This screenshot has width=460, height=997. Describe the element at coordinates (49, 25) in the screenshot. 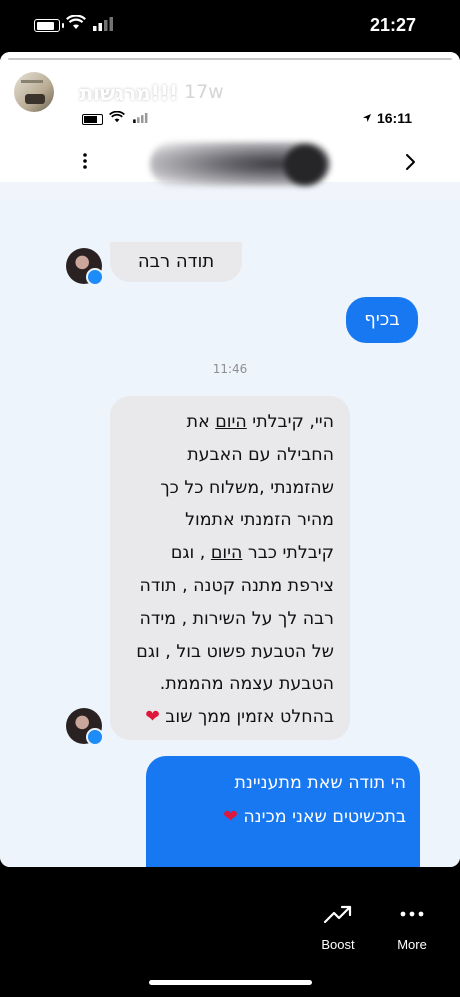

I see `battery-icon` at that location.